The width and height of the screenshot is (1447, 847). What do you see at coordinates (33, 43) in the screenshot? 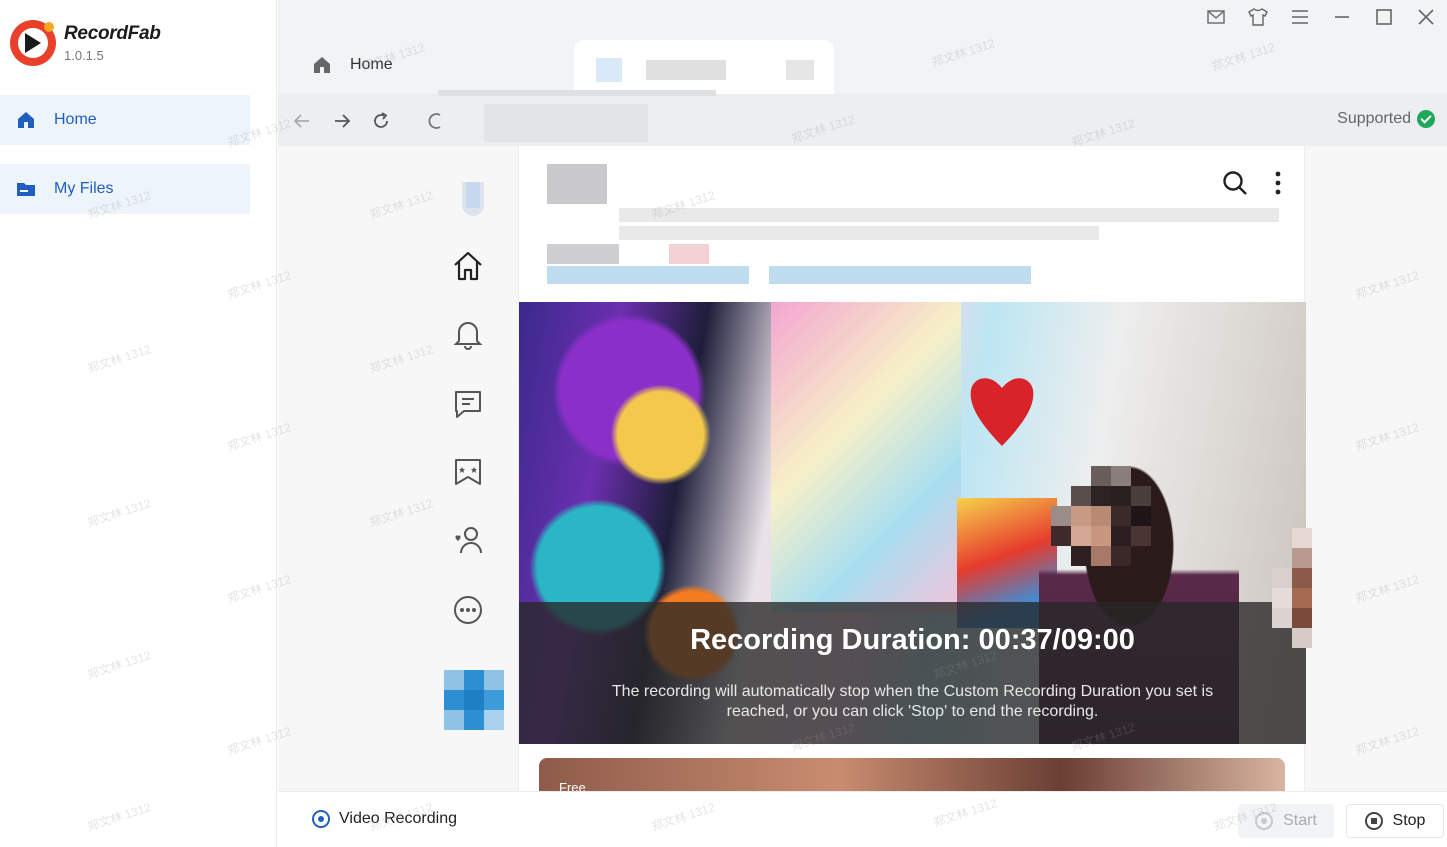
I see `recordfab-logo-icon` at bounding box center [33, 43].